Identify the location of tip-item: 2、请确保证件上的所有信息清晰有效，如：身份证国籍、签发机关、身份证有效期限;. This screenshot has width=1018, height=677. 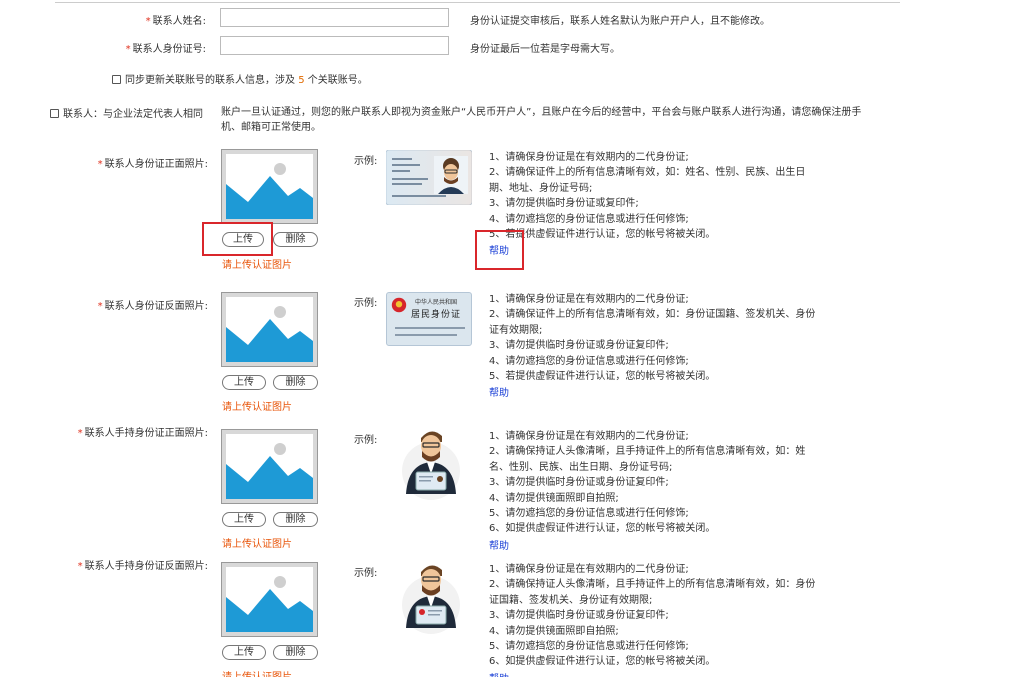
(652, 322).